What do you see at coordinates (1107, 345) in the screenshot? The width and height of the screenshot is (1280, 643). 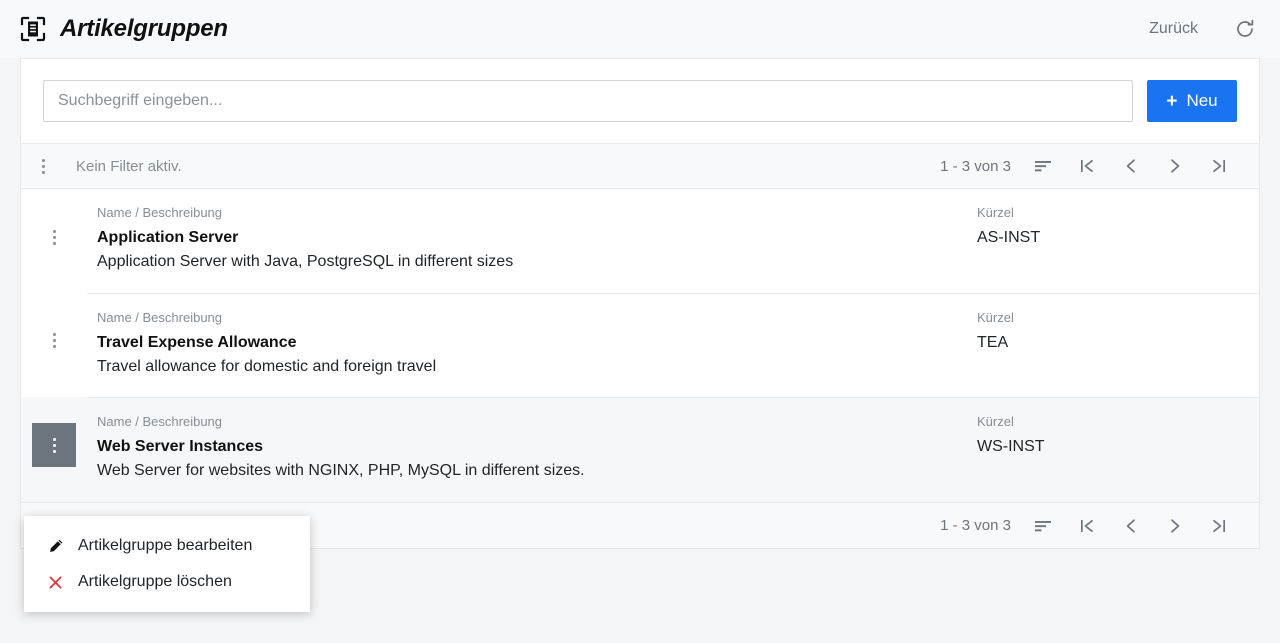 I see `row-kurzel-column: Kürzel TEA` at bounding box center [1107, 345].